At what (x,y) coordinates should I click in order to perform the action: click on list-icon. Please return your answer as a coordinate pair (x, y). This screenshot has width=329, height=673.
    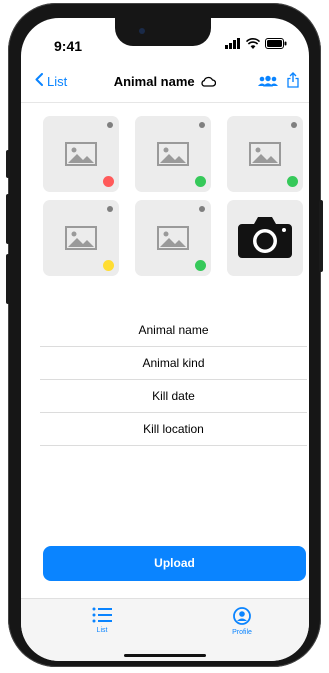
    Looking at the image, I should click on (102, 616).